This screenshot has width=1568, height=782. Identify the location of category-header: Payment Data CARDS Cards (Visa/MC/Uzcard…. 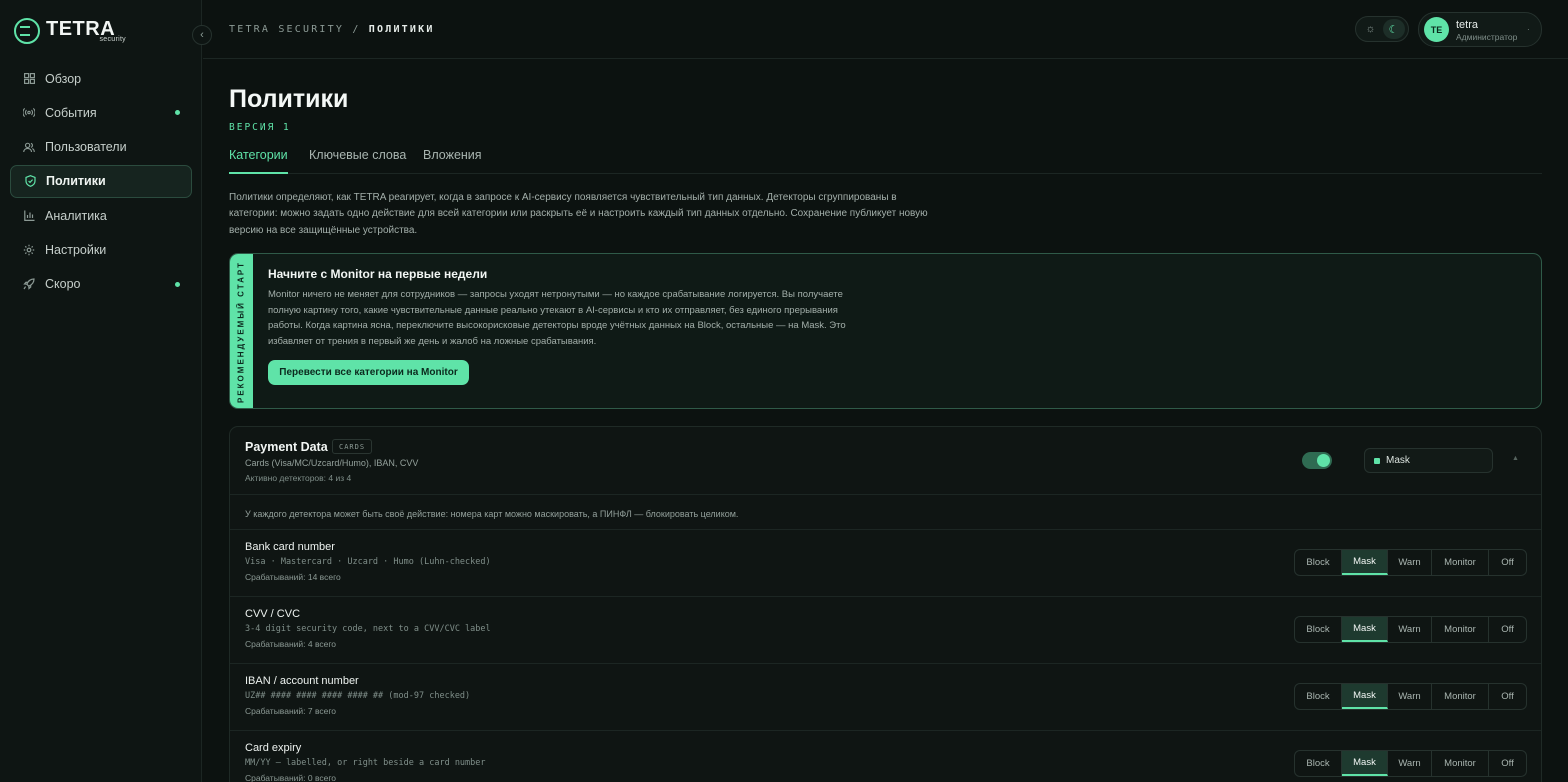
(885, 461).